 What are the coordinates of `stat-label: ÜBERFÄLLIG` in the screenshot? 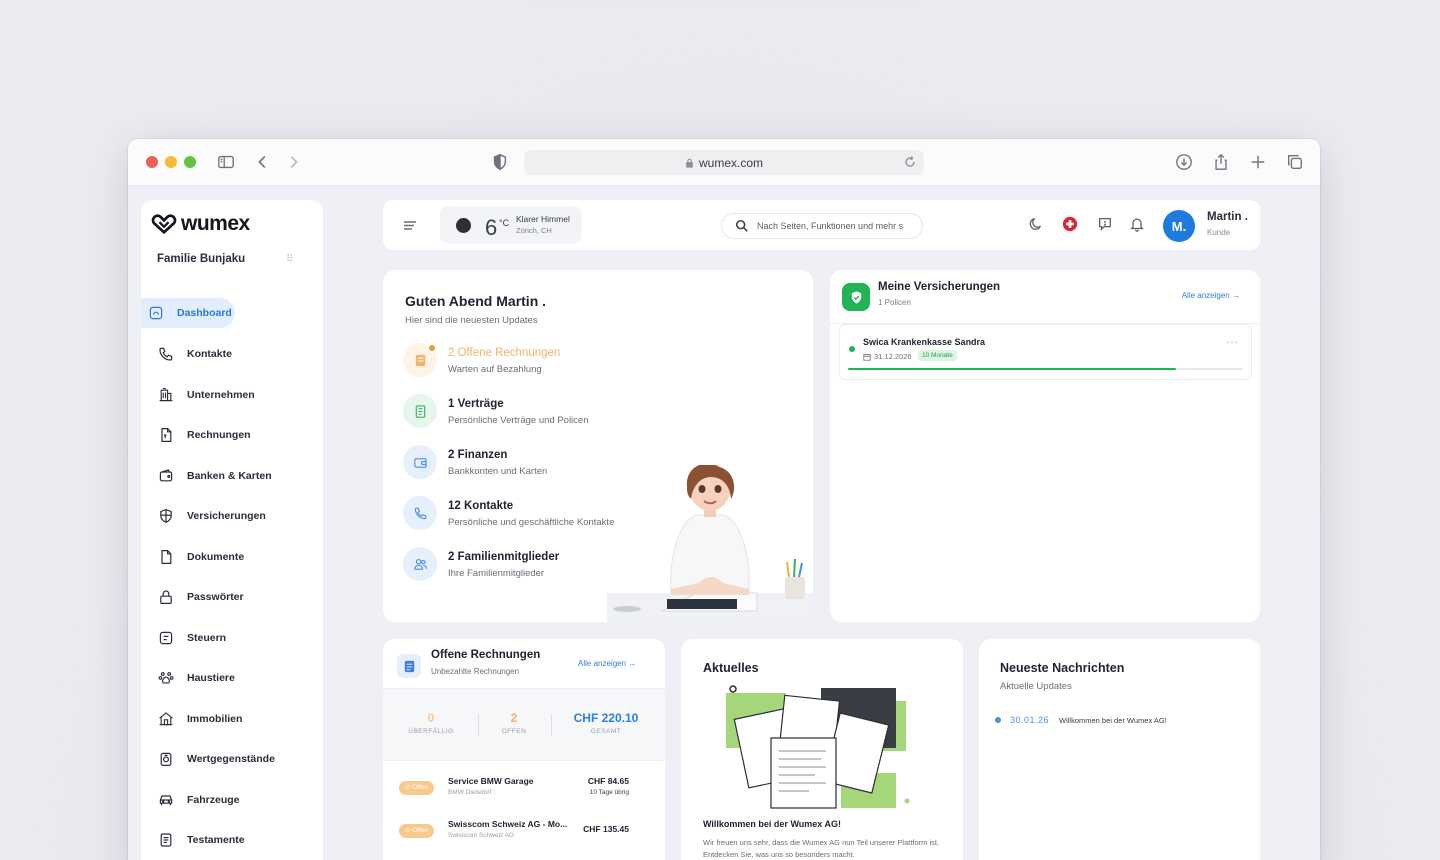 It's located at (431, 731).